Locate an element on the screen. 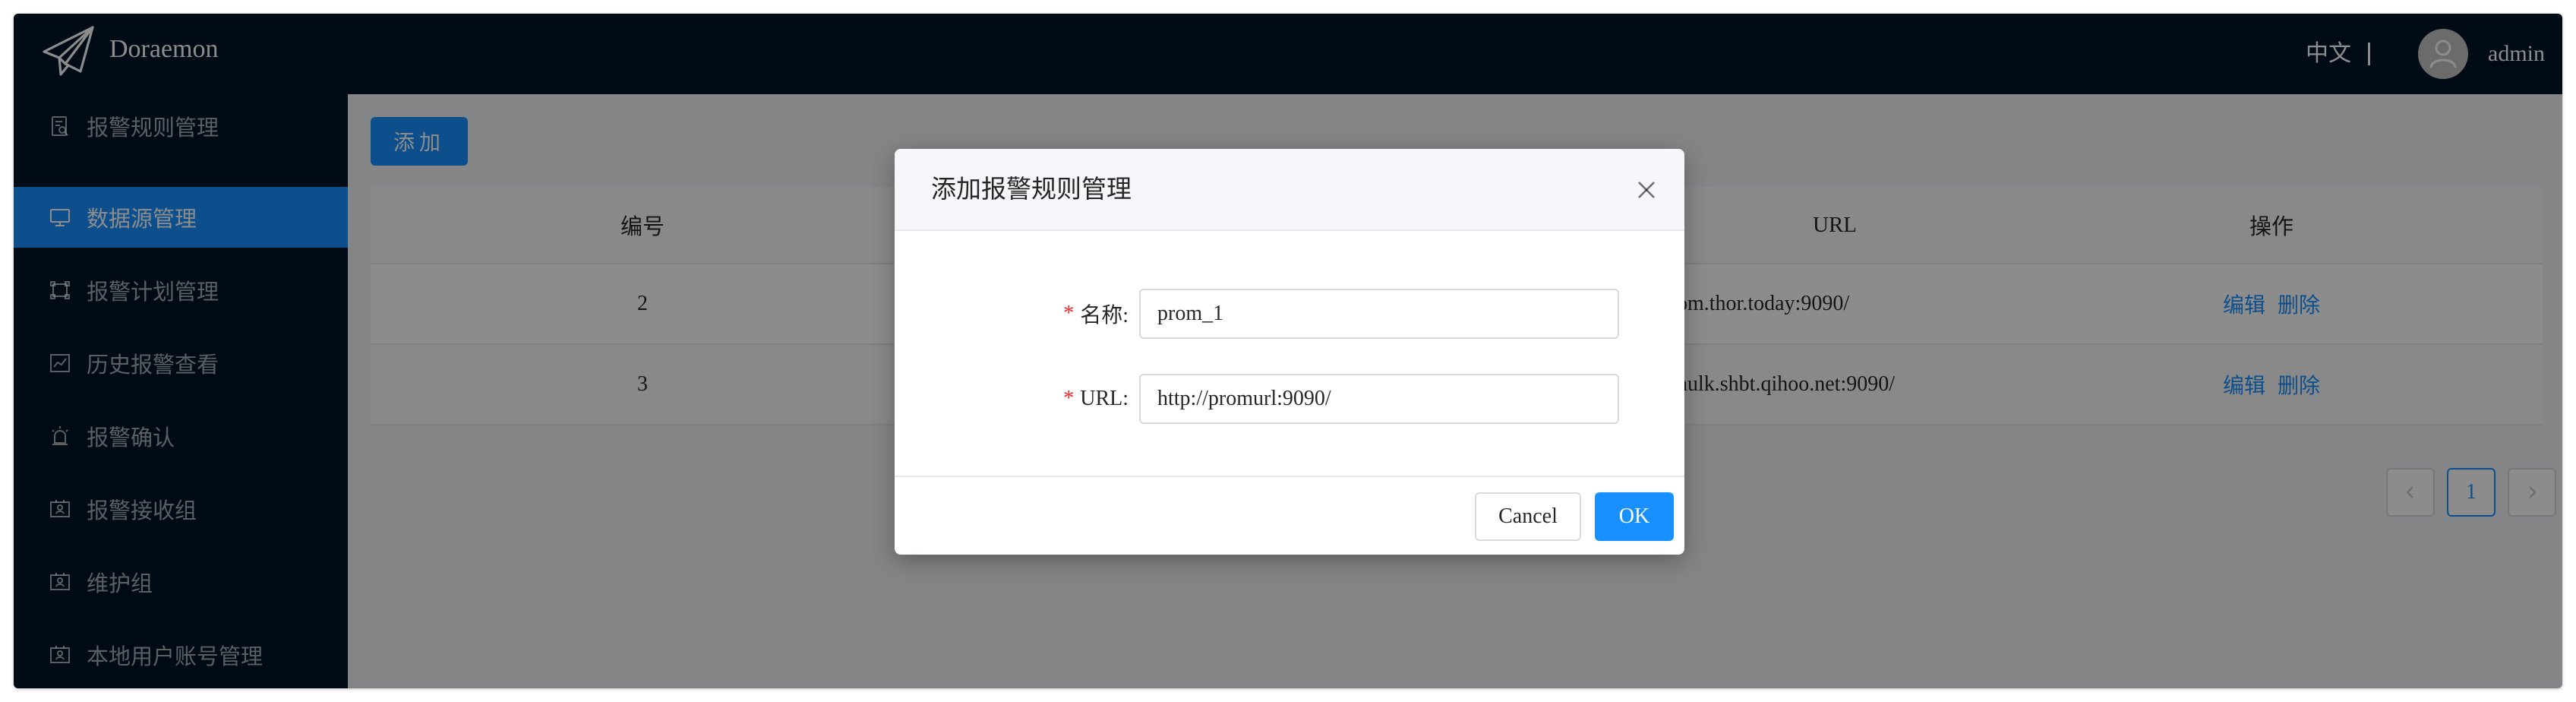  dialog-header: 添加报警规则管理 is located at coordinates (1290, 190).